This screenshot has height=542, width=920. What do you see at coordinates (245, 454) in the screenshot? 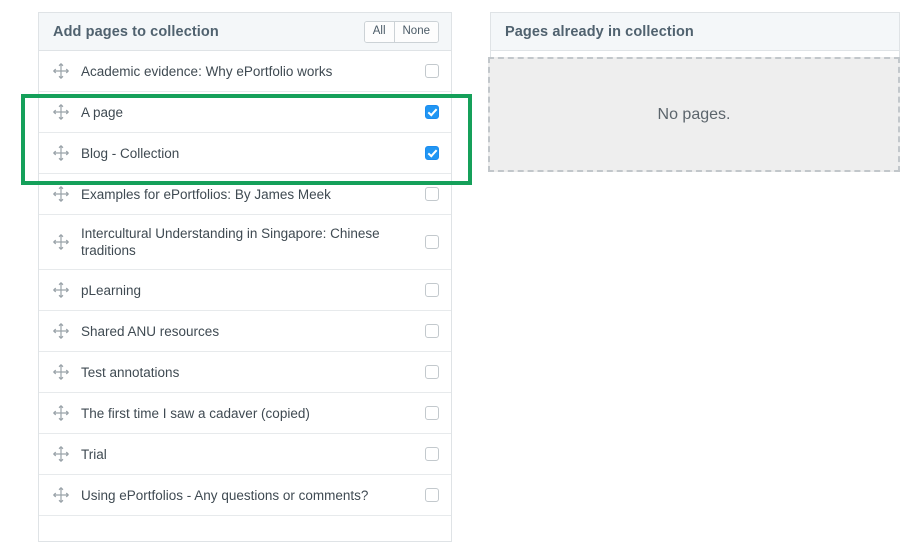
I see `page-list-item: Trial` at bounding box center [245, 454].